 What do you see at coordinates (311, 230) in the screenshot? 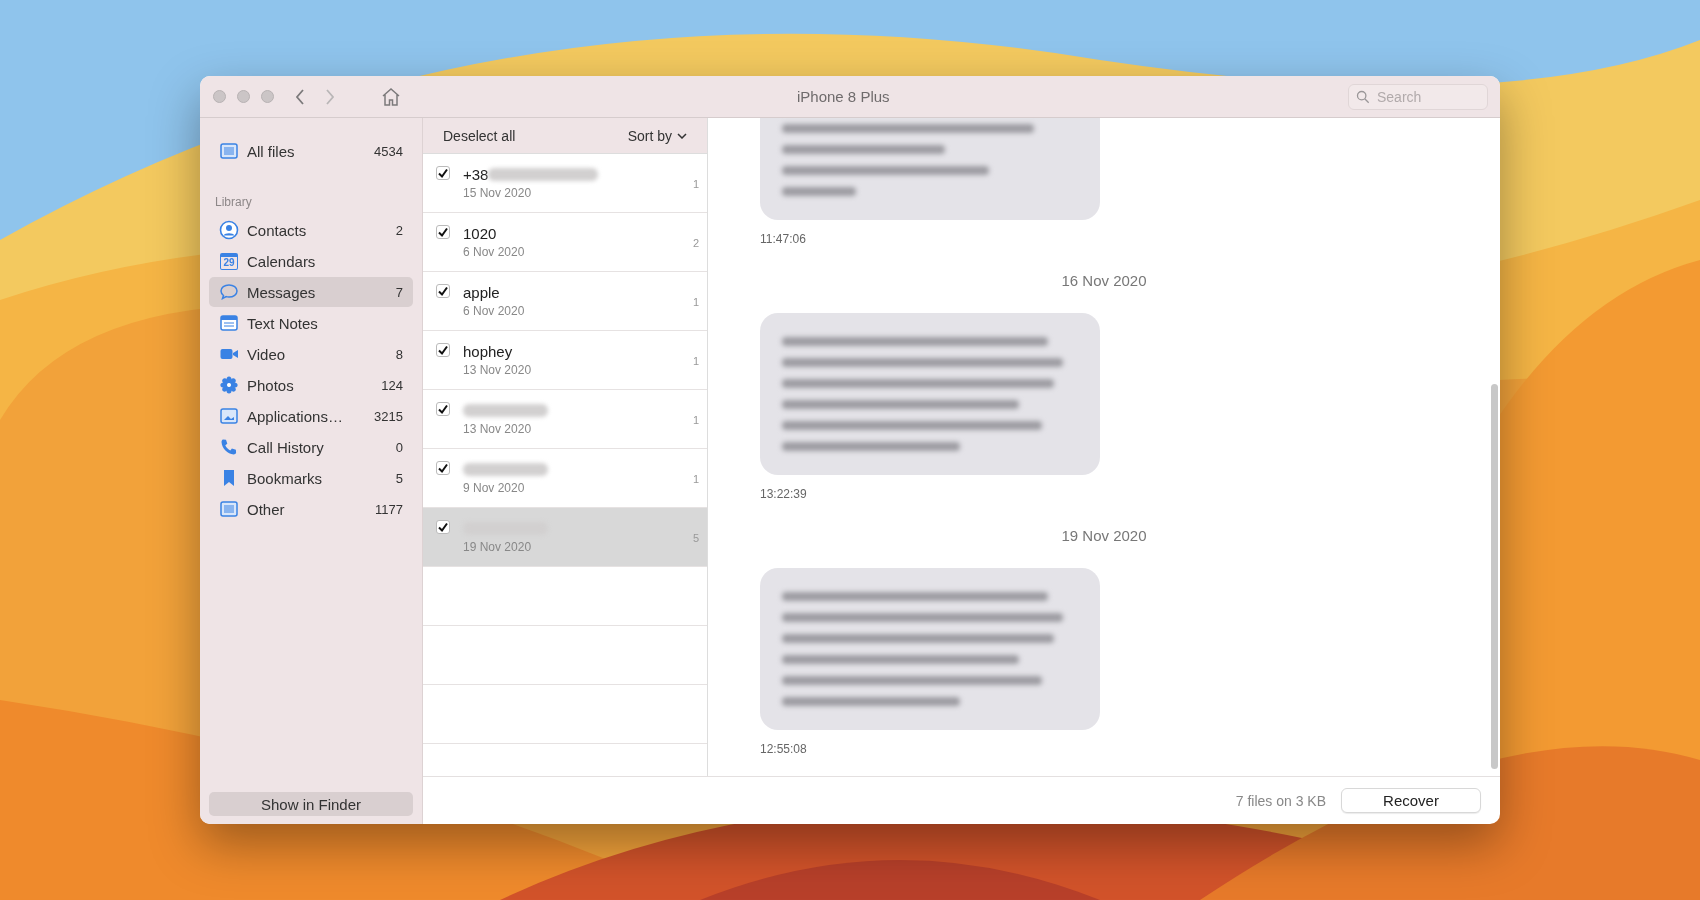
I see `sidebar-item: Contacts 2` at bounding box center [311, 230].